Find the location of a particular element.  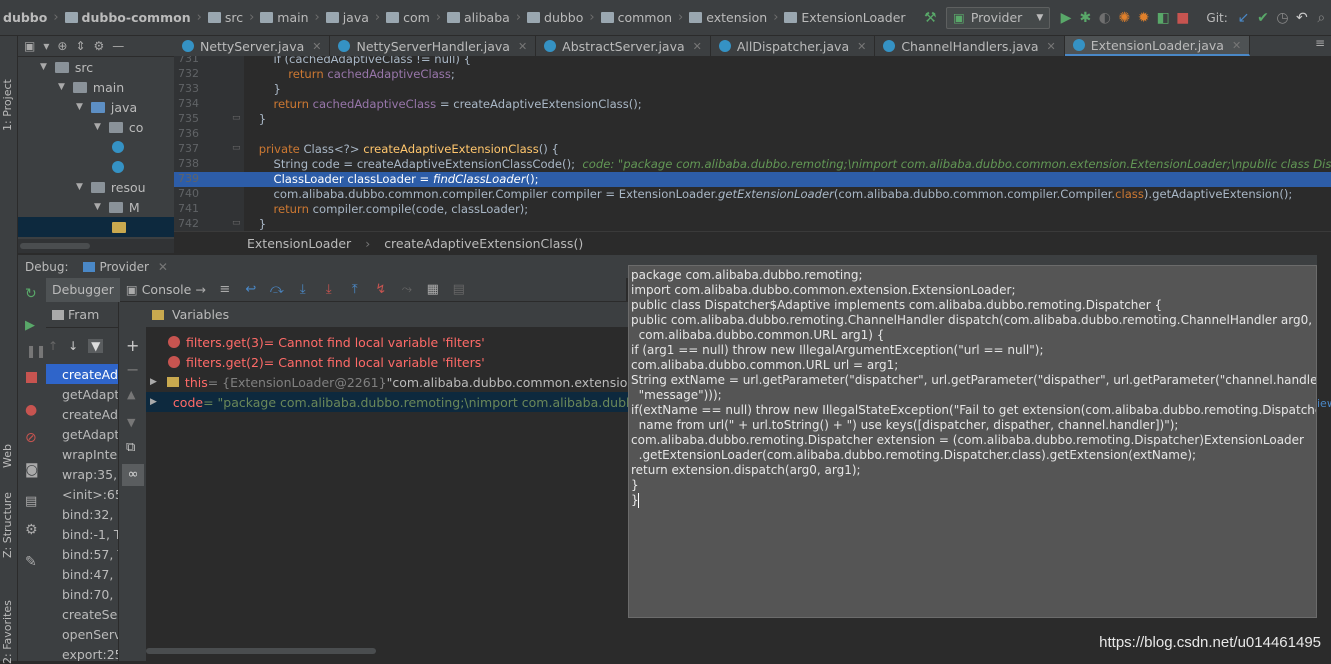

layout-icon: ▣ is located at coordinates (29, 46).